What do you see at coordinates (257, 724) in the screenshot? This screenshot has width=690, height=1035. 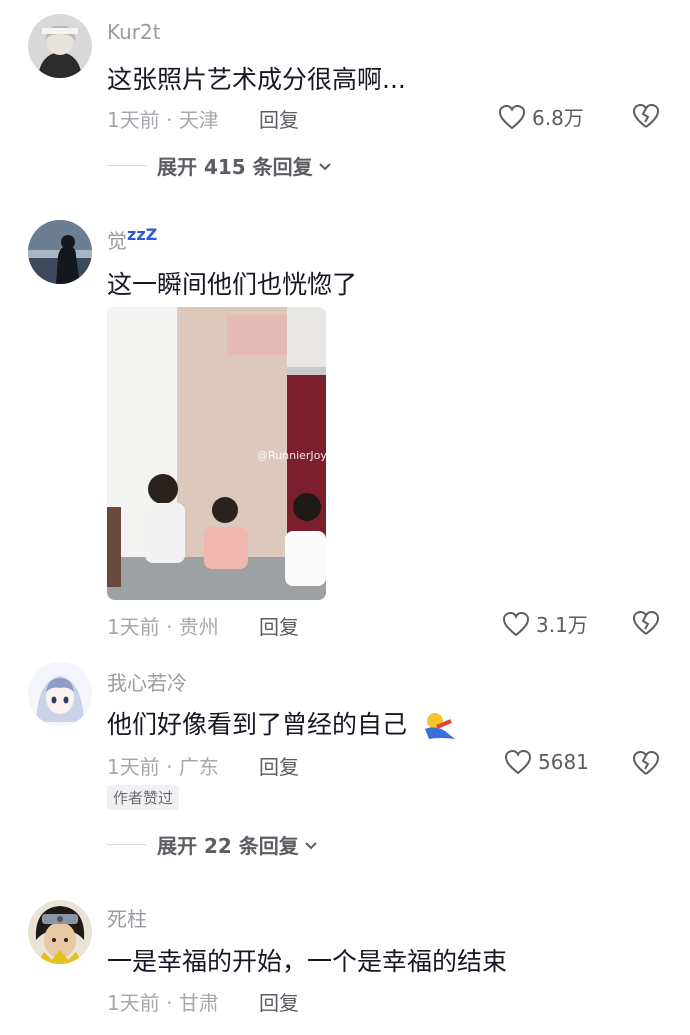 I see `comment-text-content: 他们好像看到了曾经的自己` at bounding box center [257, 724].